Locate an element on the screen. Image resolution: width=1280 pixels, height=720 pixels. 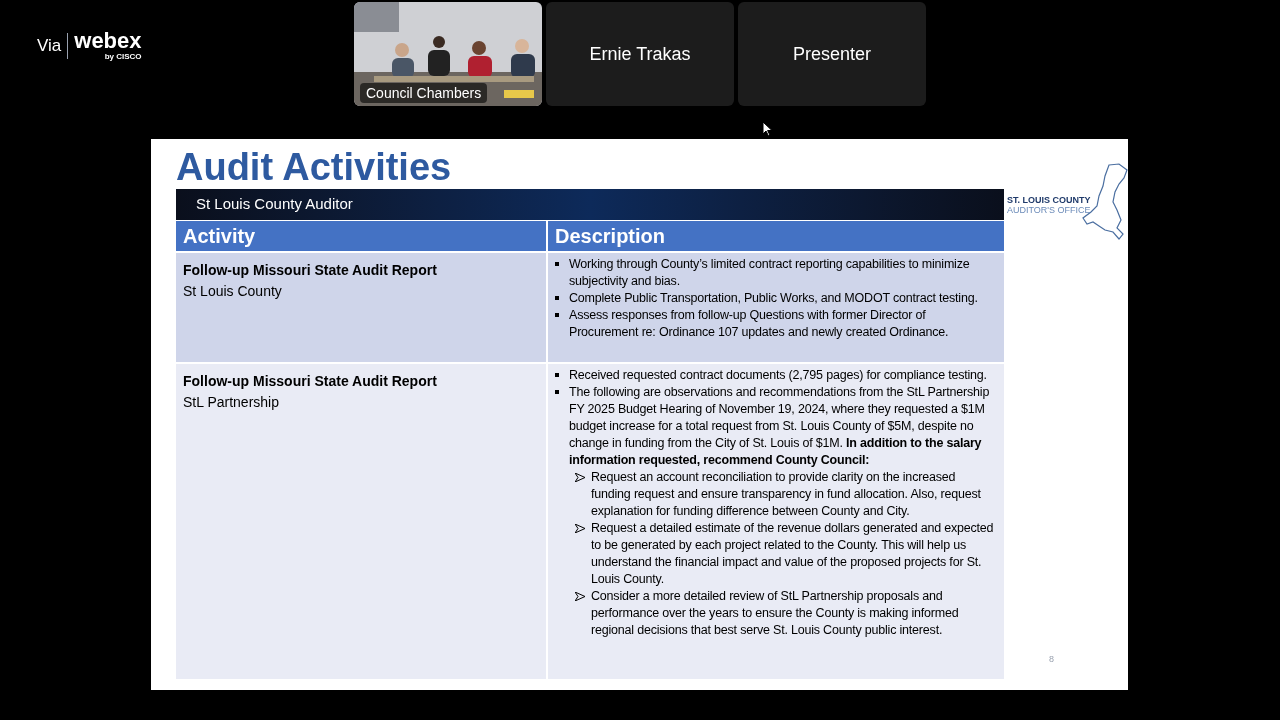
column-header: Activity is located at coordinates (361, 236).